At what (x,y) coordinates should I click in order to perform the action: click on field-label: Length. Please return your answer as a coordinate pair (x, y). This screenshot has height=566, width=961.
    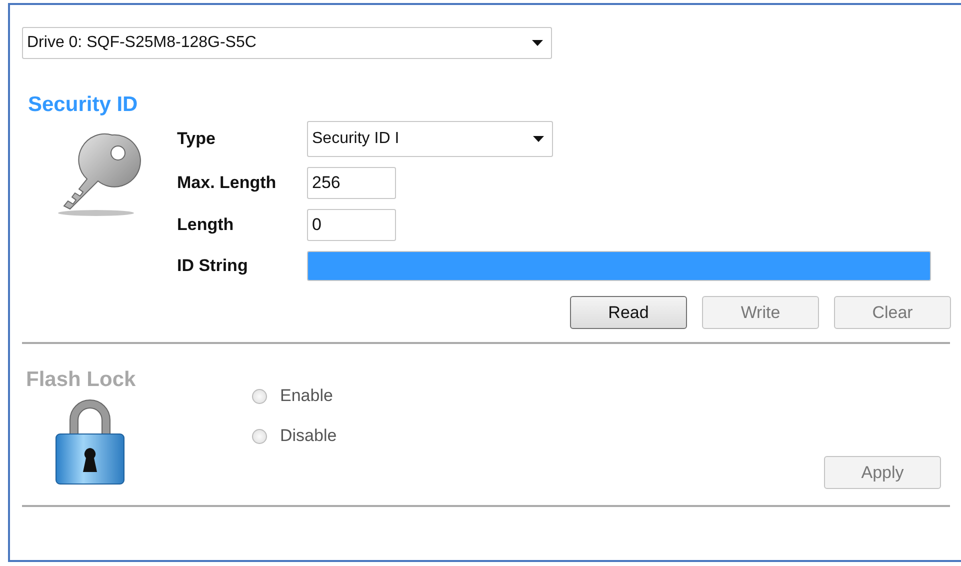
    Looking at the image, I should click on (206, 225).